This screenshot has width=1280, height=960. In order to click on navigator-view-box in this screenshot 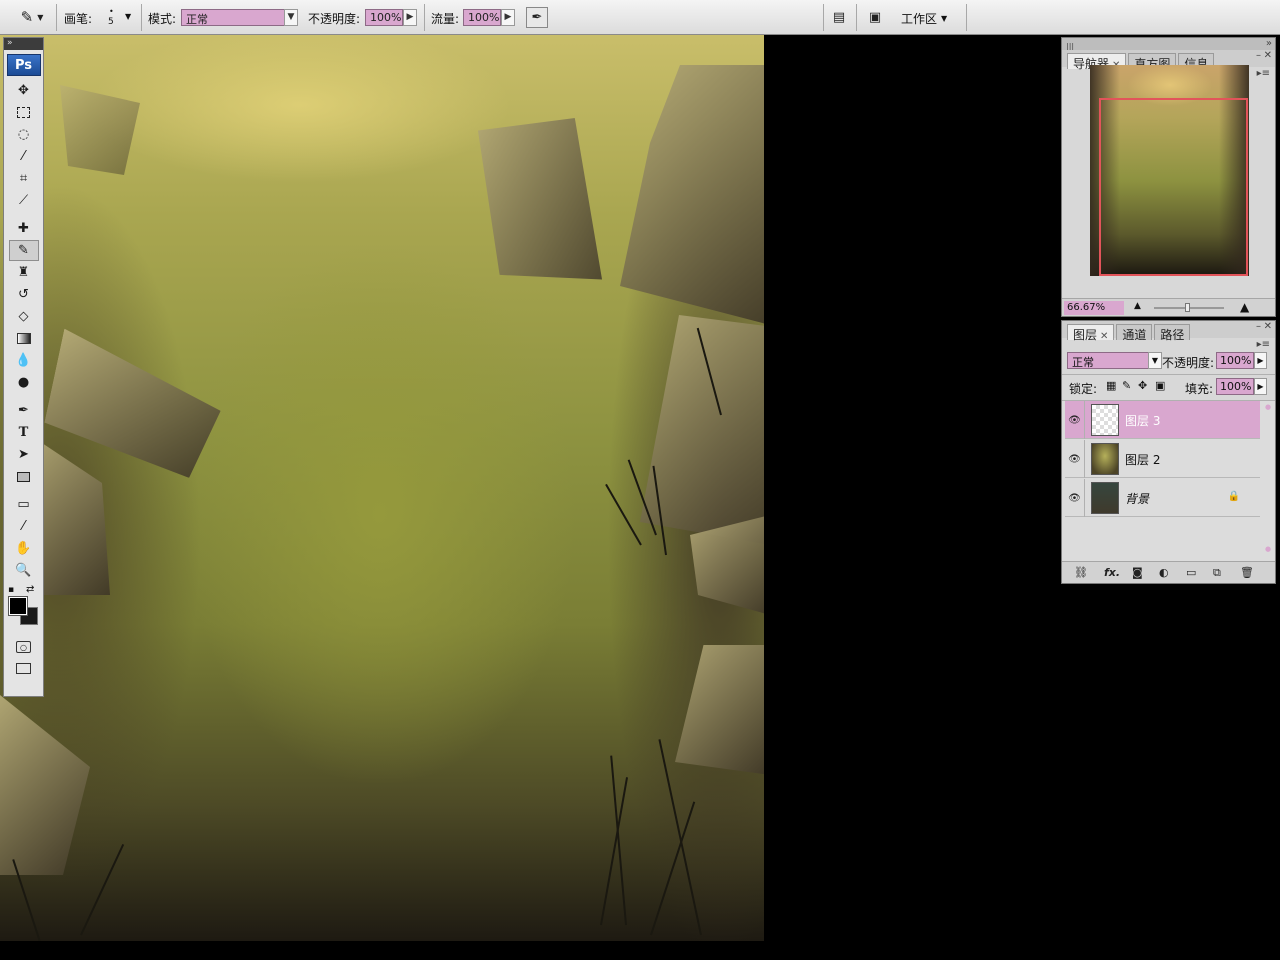, I will do `click(1173, 187)`.